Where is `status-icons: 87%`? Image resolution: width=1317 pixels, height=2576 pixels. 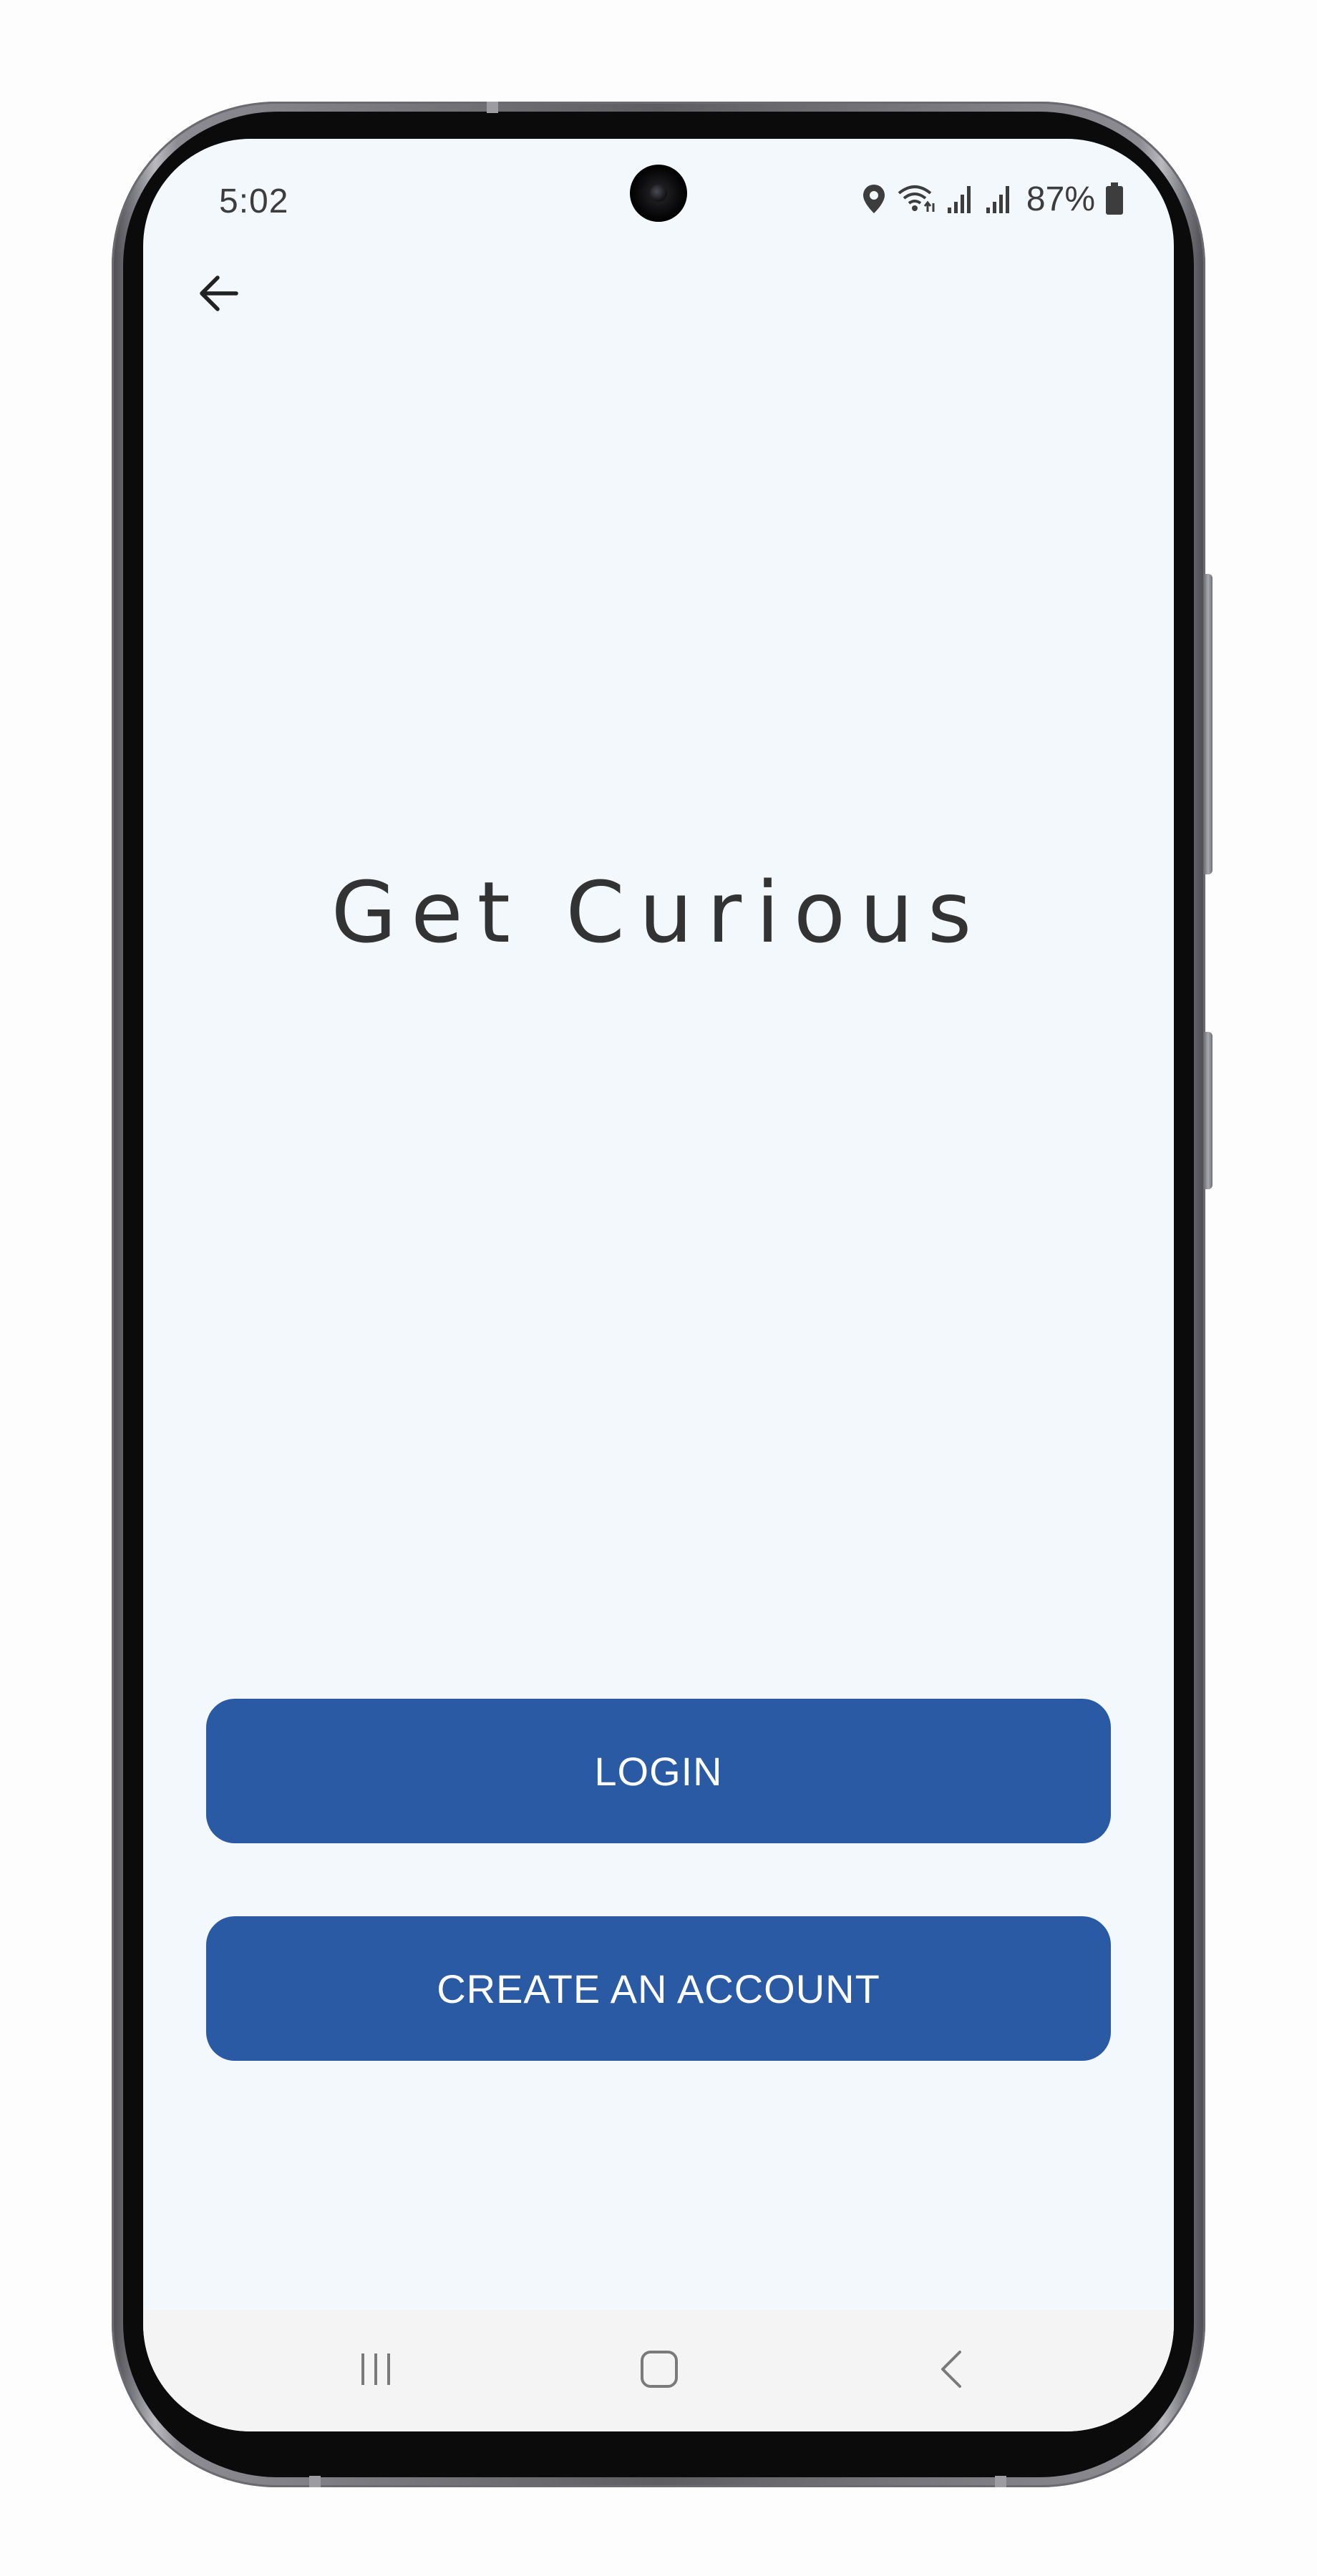 status-icons: 87% is located at coordinates (993, 198).